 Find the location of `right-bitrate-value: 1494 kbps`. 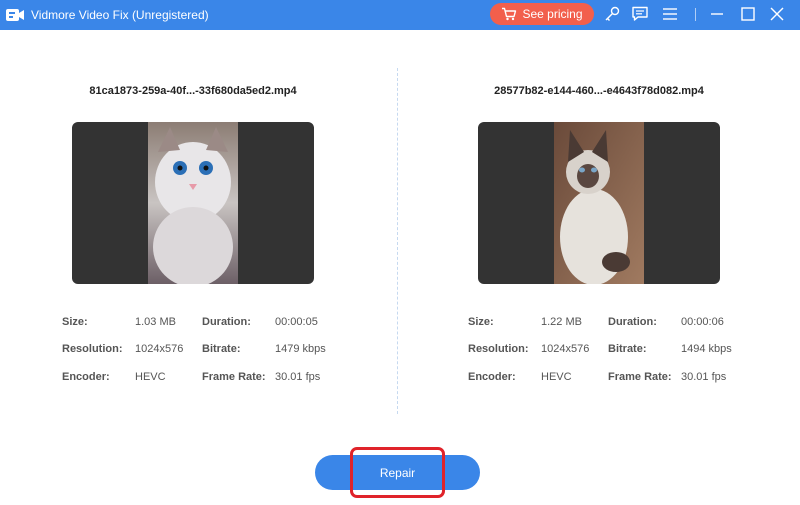

right-bitrate-value: 1494 kbps is located at coordinates (706, 349).